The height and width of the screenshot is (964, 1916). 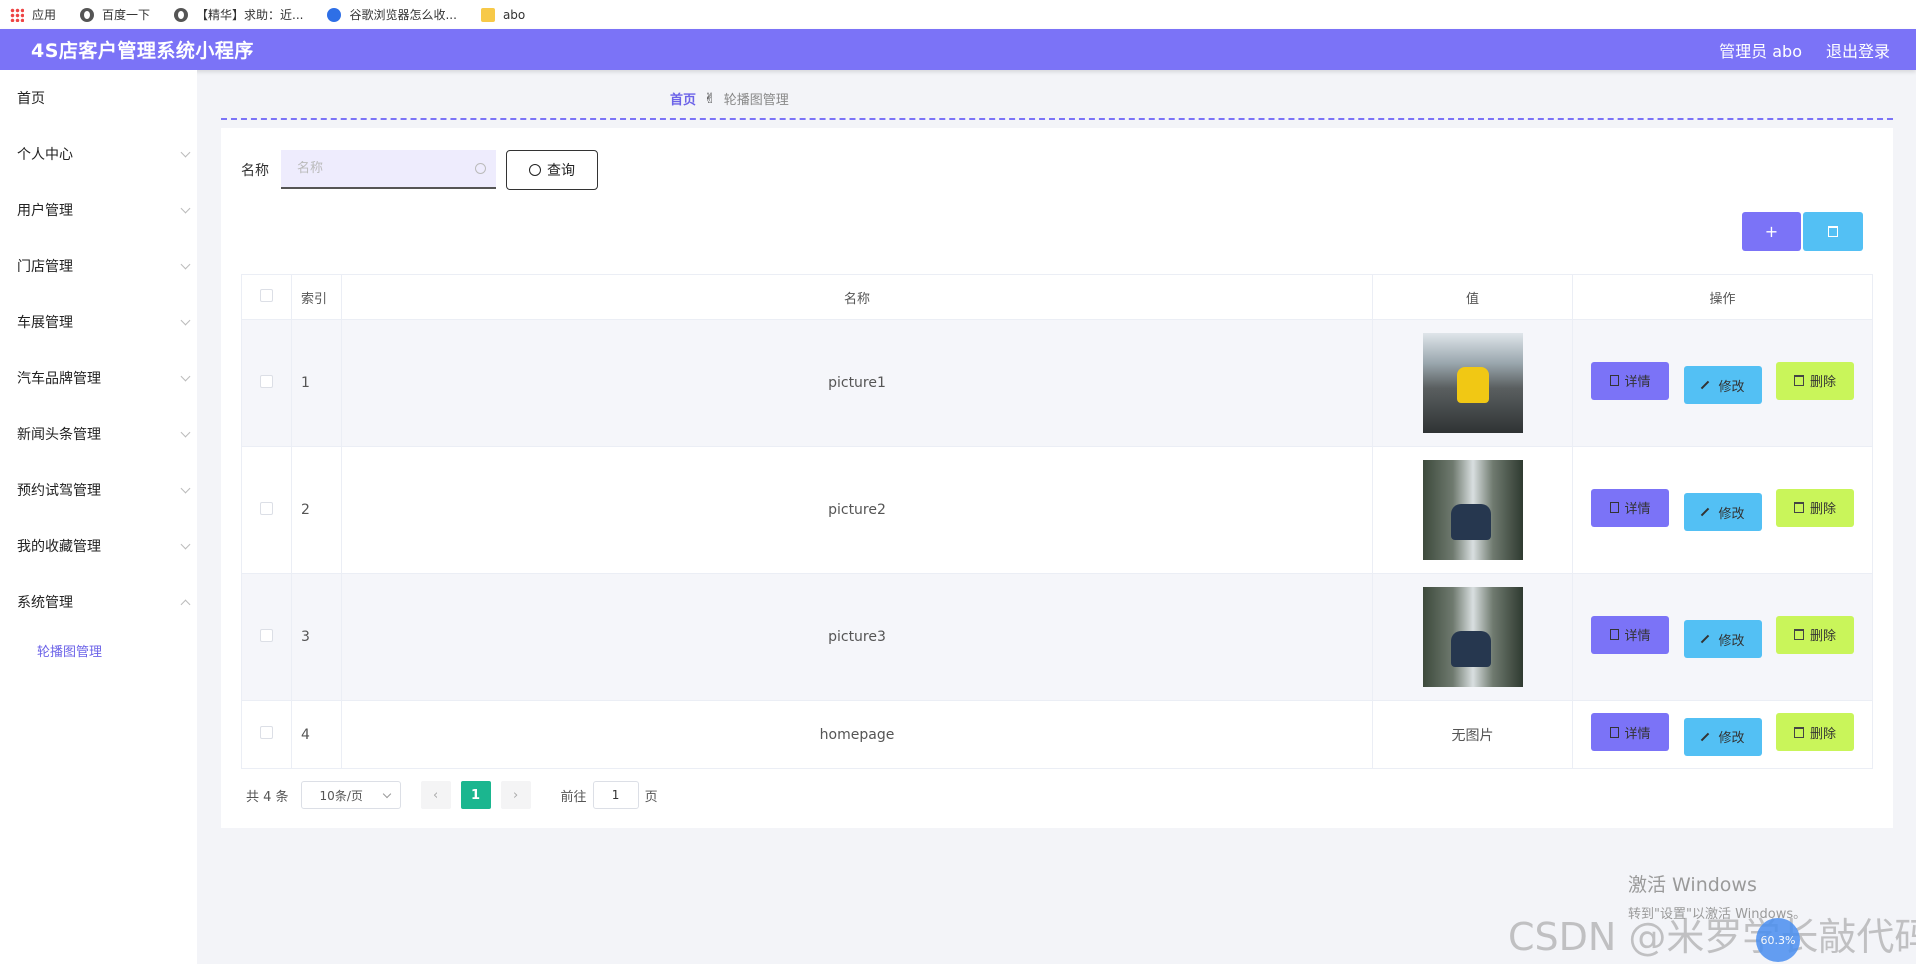 I want to click on table-row: 4 homepage 无图片 详情 修改 删除, so click(x=1057, y=734).